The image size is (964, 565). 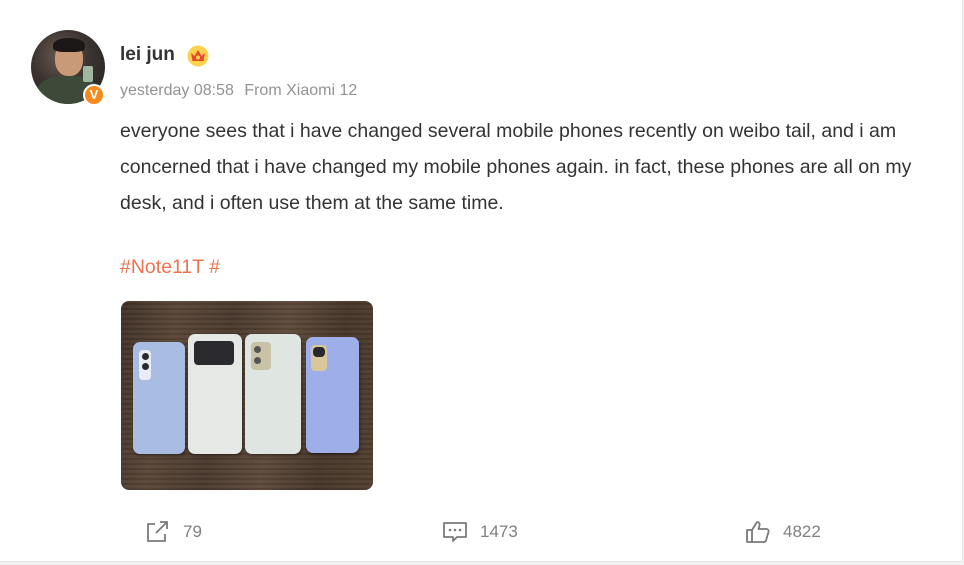 I want to click on hashtag-link: #Note11T #, so click(x=170, y=267).